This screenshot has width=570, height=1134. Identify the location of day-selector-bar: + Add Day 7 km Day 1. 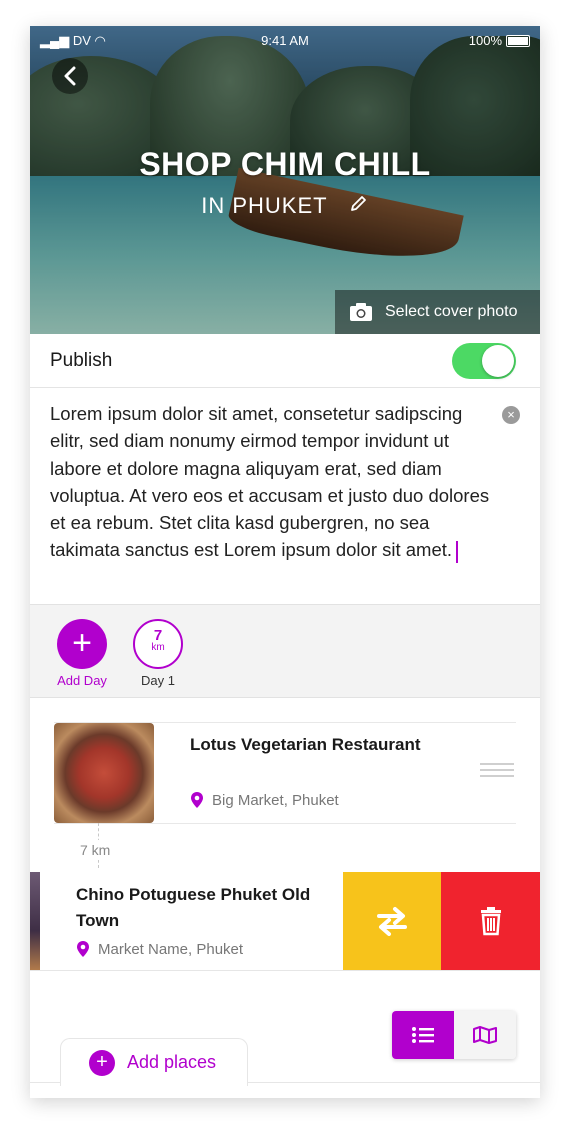
(285, 651).